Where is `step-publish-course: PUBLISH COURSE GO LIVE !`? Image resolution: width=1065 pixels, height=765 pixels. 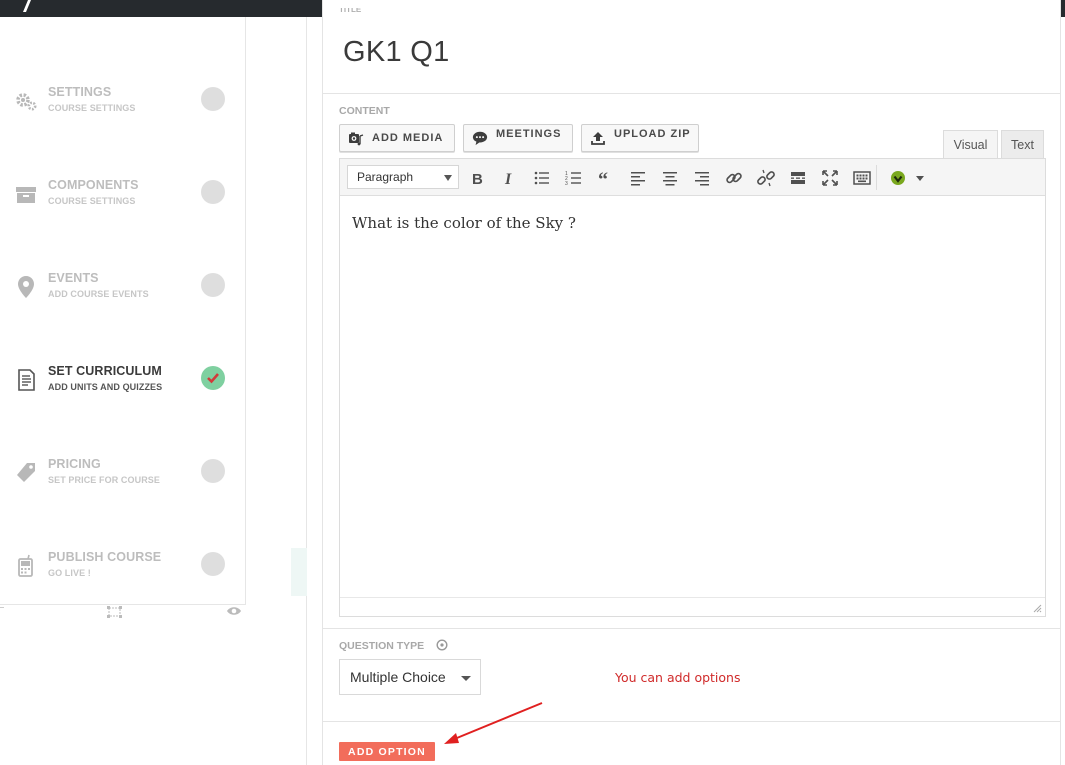 step-publish-course: PUBLISH COURSE GO LIVE ! is located at coordinates (122, 571).